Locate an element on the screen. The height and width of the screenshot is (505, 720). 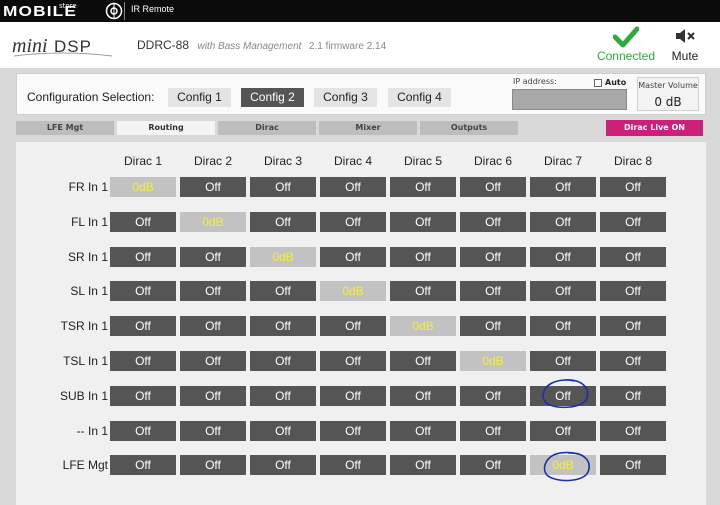
mute-button: Mute is located at coordinates (685, 44).